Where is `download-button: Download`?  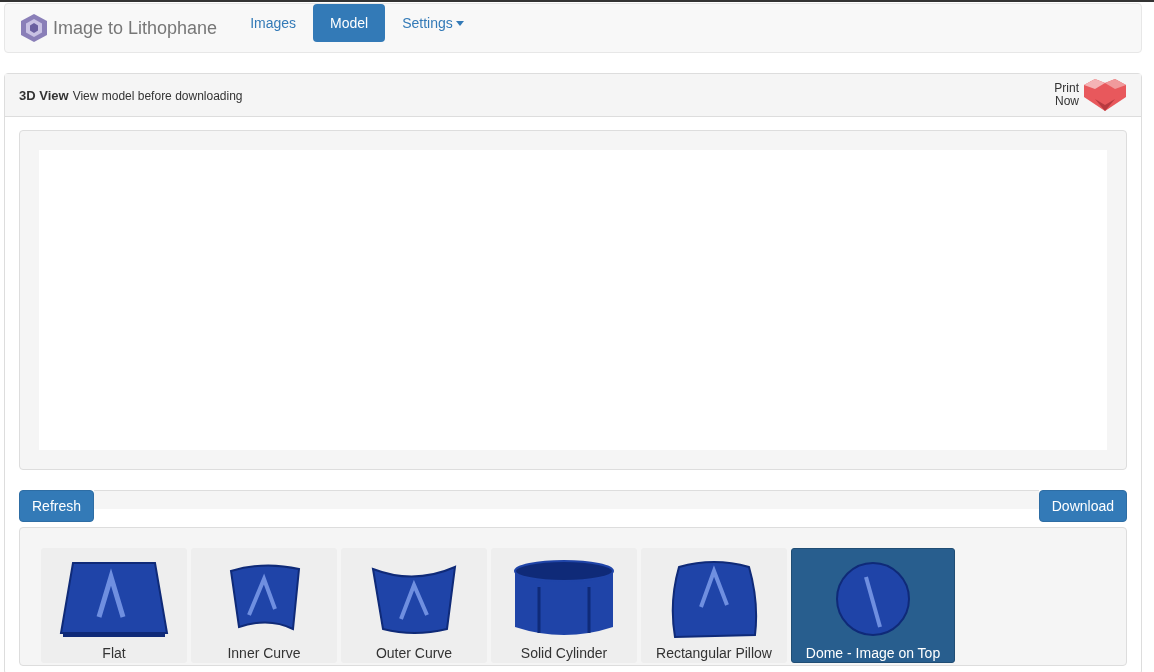 download-button: Download is located at coordinates (1082, 506).